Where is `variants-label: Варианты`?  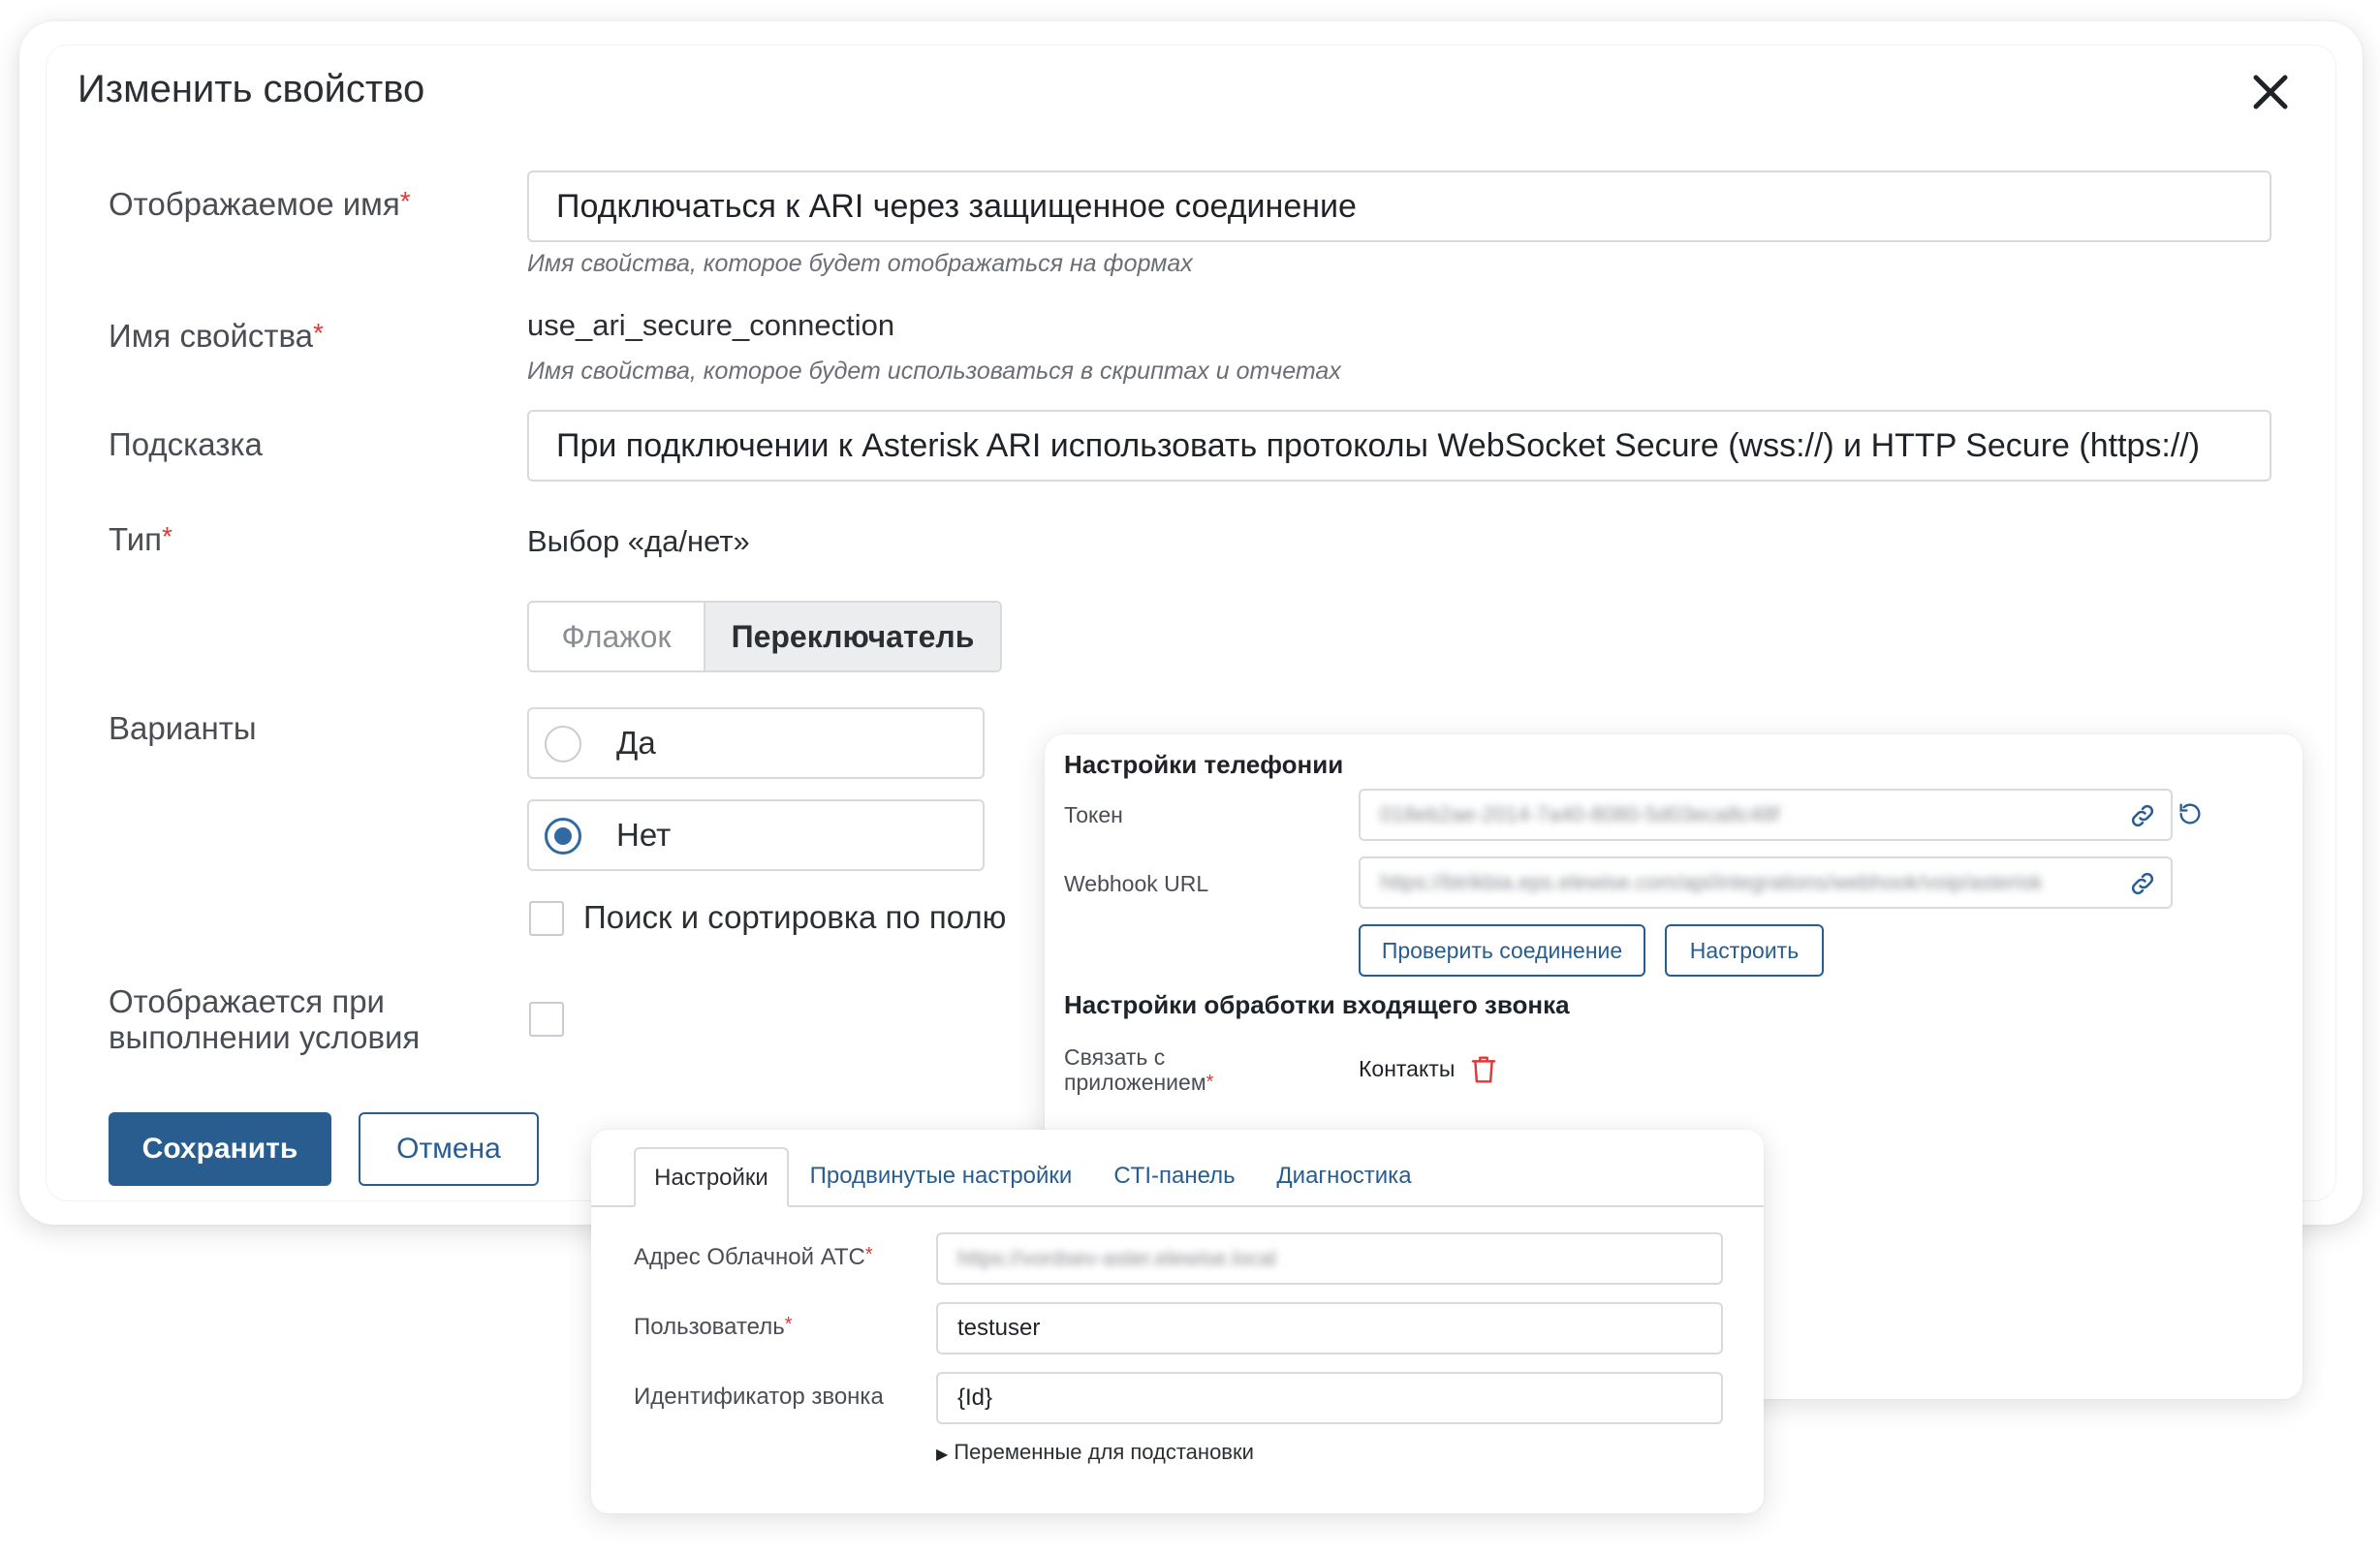 variants-label: Варианты is located at coordinates (183, 728).